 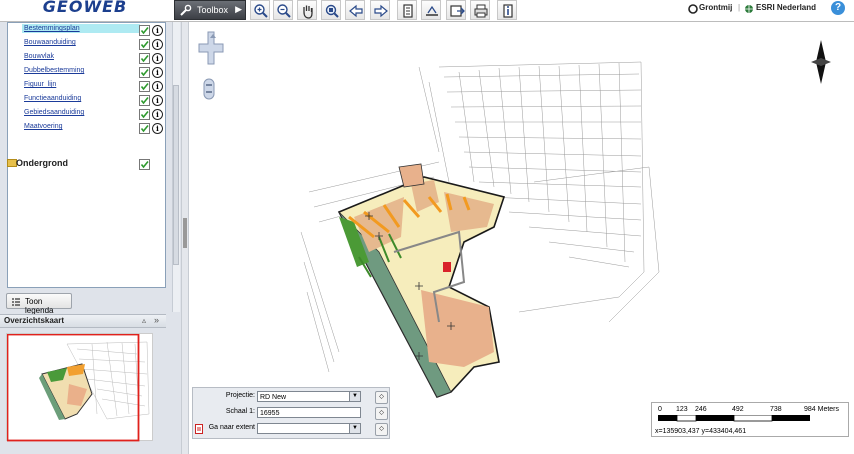 What do you see at coordinates (421, 280) in the screenshot?
I see `plan-area` at bounding box center [421, 280].